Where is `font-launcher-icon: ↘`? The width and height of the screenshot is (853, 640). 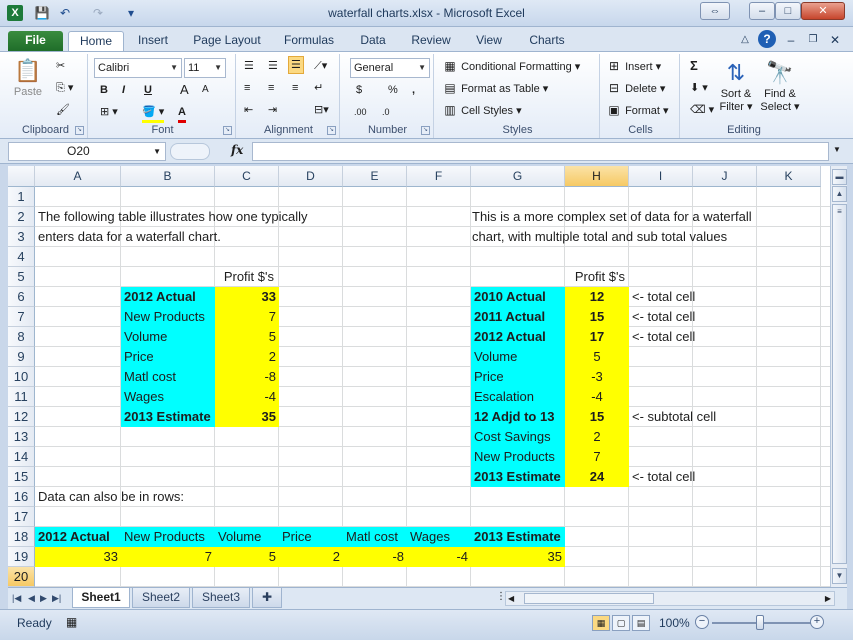
font-launcher-icon: ↘ is located at coordinates (227, 130).